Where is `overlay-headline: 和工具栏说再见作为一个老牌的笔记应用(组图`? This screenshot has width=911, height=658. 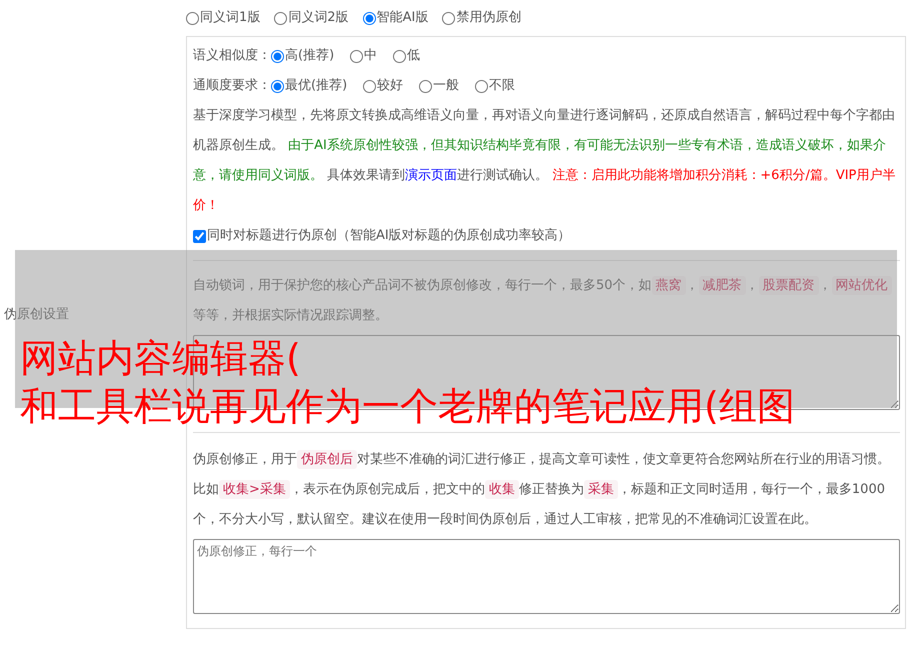 overlay-headline: 和工具栏说再见作为一个老牌的笔记应用(组图 is located at coordinates (407, 406).